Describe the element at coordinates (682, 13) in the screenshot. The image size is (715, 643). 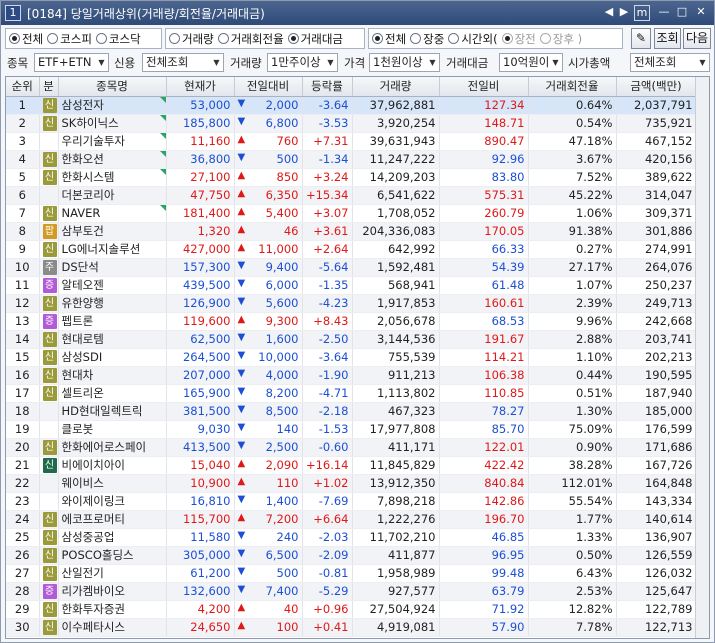
I see `maximize-icon: □` at that location.